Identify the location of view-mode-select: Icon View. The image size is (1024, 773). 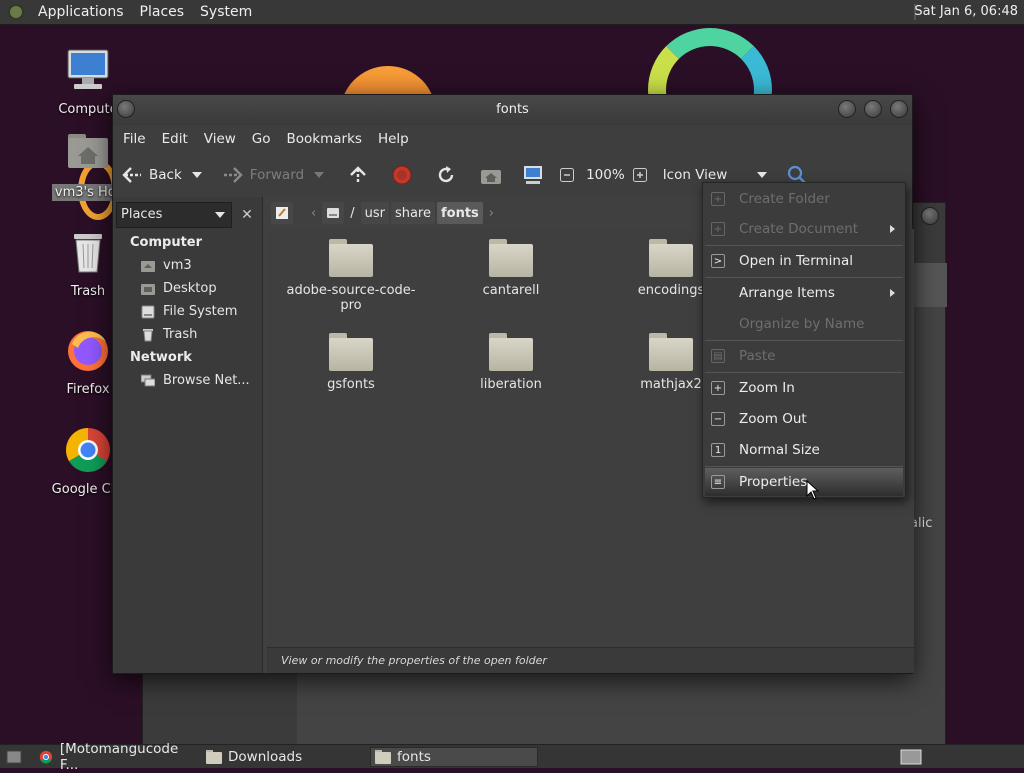
(718, 175).